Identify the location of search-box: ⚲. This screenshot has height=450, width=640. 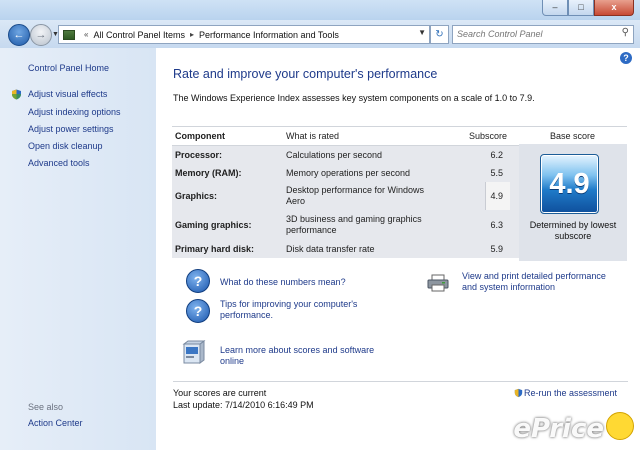
(543, 34).